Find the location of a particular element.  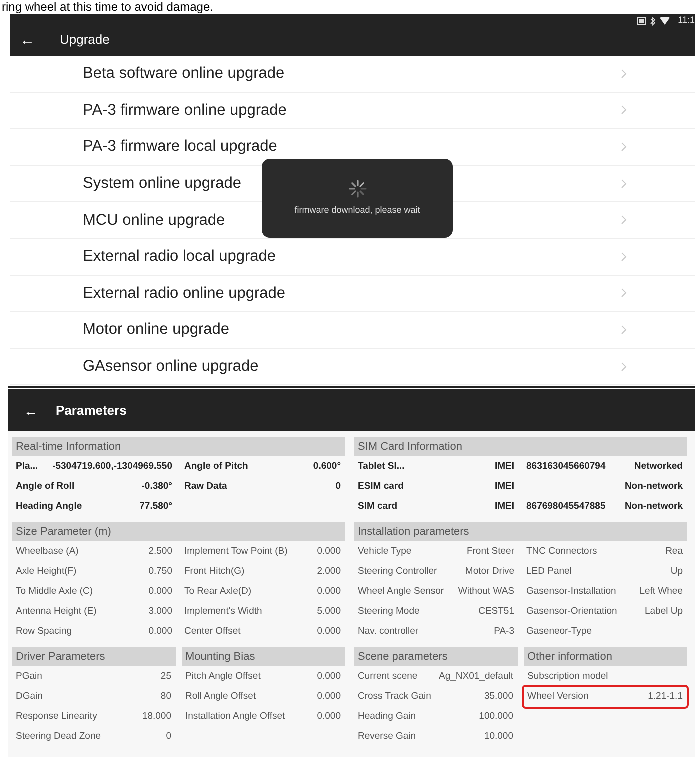

parameter-value: Networked is located at coordinates (658, 467).